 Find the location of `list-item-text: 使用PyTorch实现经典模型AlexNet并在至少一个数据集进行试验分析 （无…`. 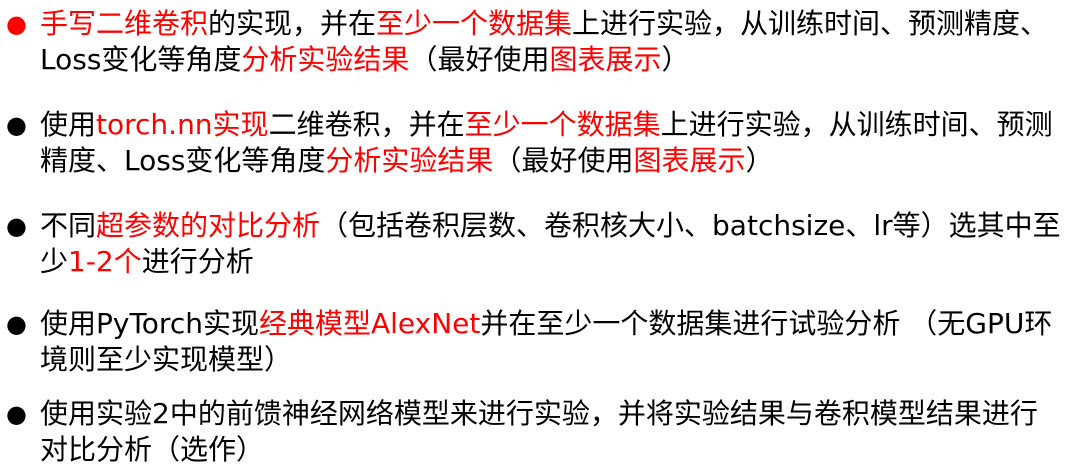

list-item-text: 使用PyTorch实现经典模型AlexNet并在至少一个数据集进行试验分析 （无… is located at coordinates (552, 342).